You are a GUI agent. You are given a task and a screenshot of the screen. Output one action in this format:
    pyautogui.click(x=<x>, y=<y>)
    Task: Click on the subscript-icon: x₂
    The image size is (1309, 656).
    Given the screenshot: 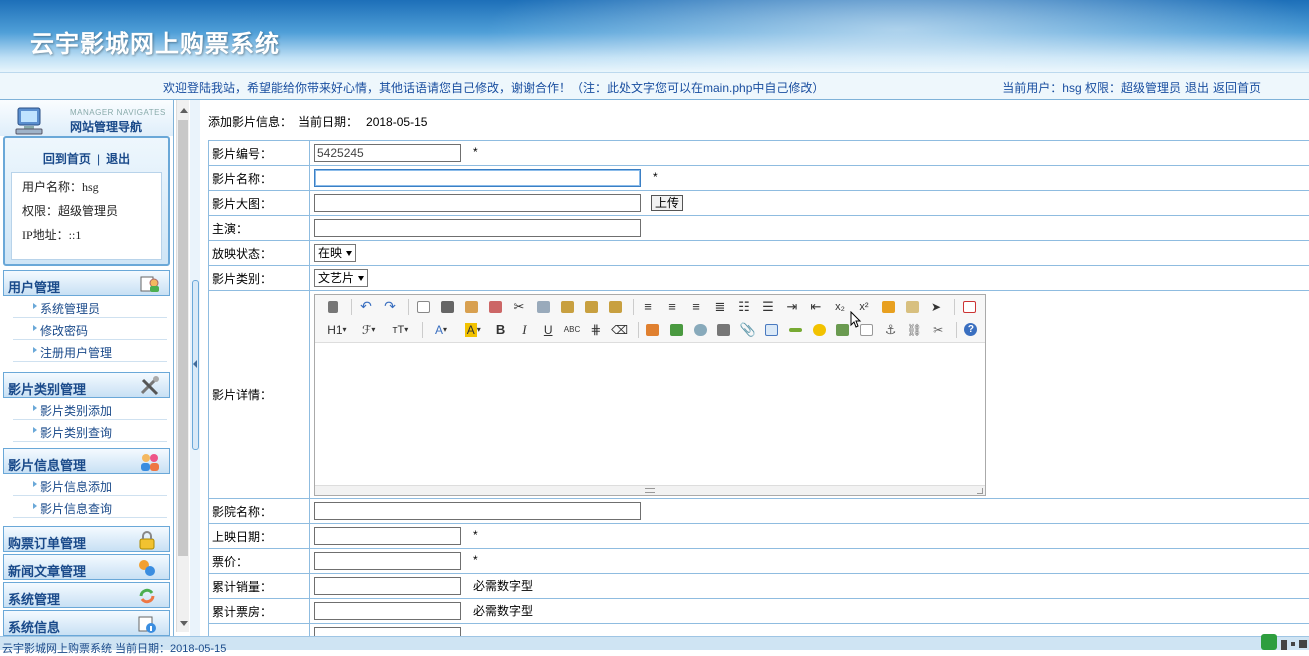 What is the action you would take?
    pyautogui.click(x=840, y=307)
    